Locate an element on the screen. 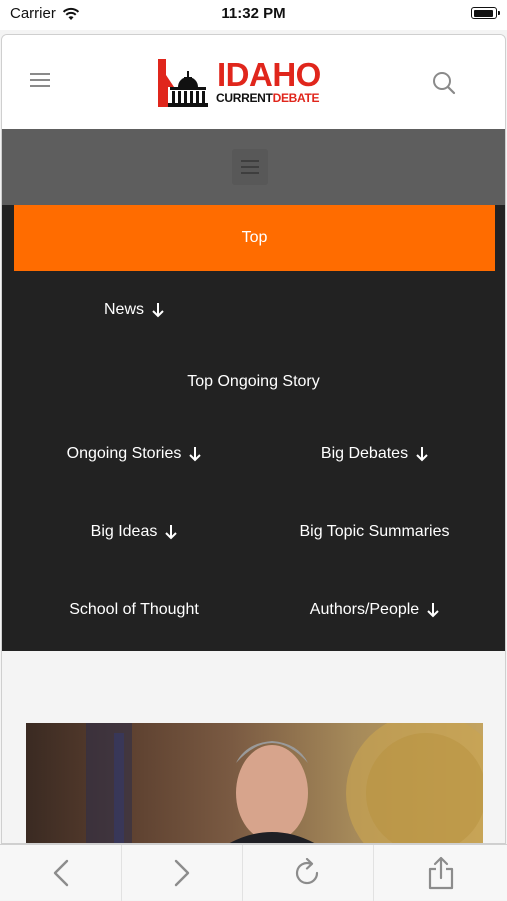 This screenshot has width=507, height=901. nav-toggle-bar is located at coordinates (253, 167).